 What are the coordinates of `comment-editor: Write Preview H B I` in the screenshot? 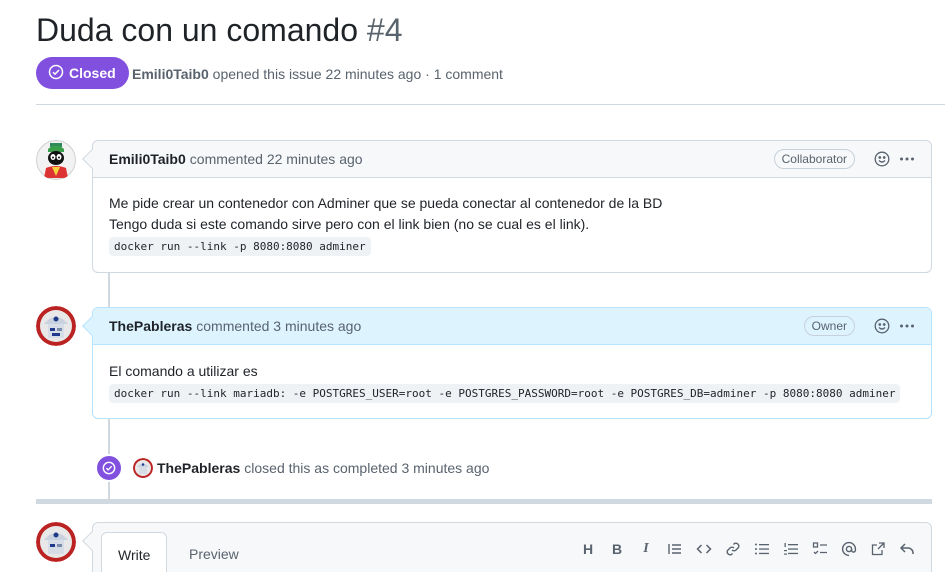 It's located at (507, 547).